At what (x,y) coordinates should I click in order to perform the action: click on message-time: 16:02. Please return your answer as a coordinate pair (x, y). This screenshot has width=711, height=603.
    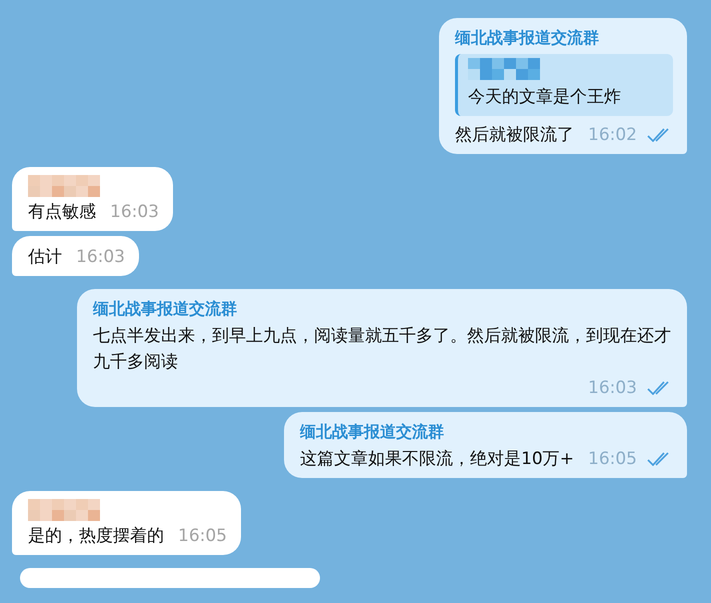
    Looking at the image, I should click on (612, 135).